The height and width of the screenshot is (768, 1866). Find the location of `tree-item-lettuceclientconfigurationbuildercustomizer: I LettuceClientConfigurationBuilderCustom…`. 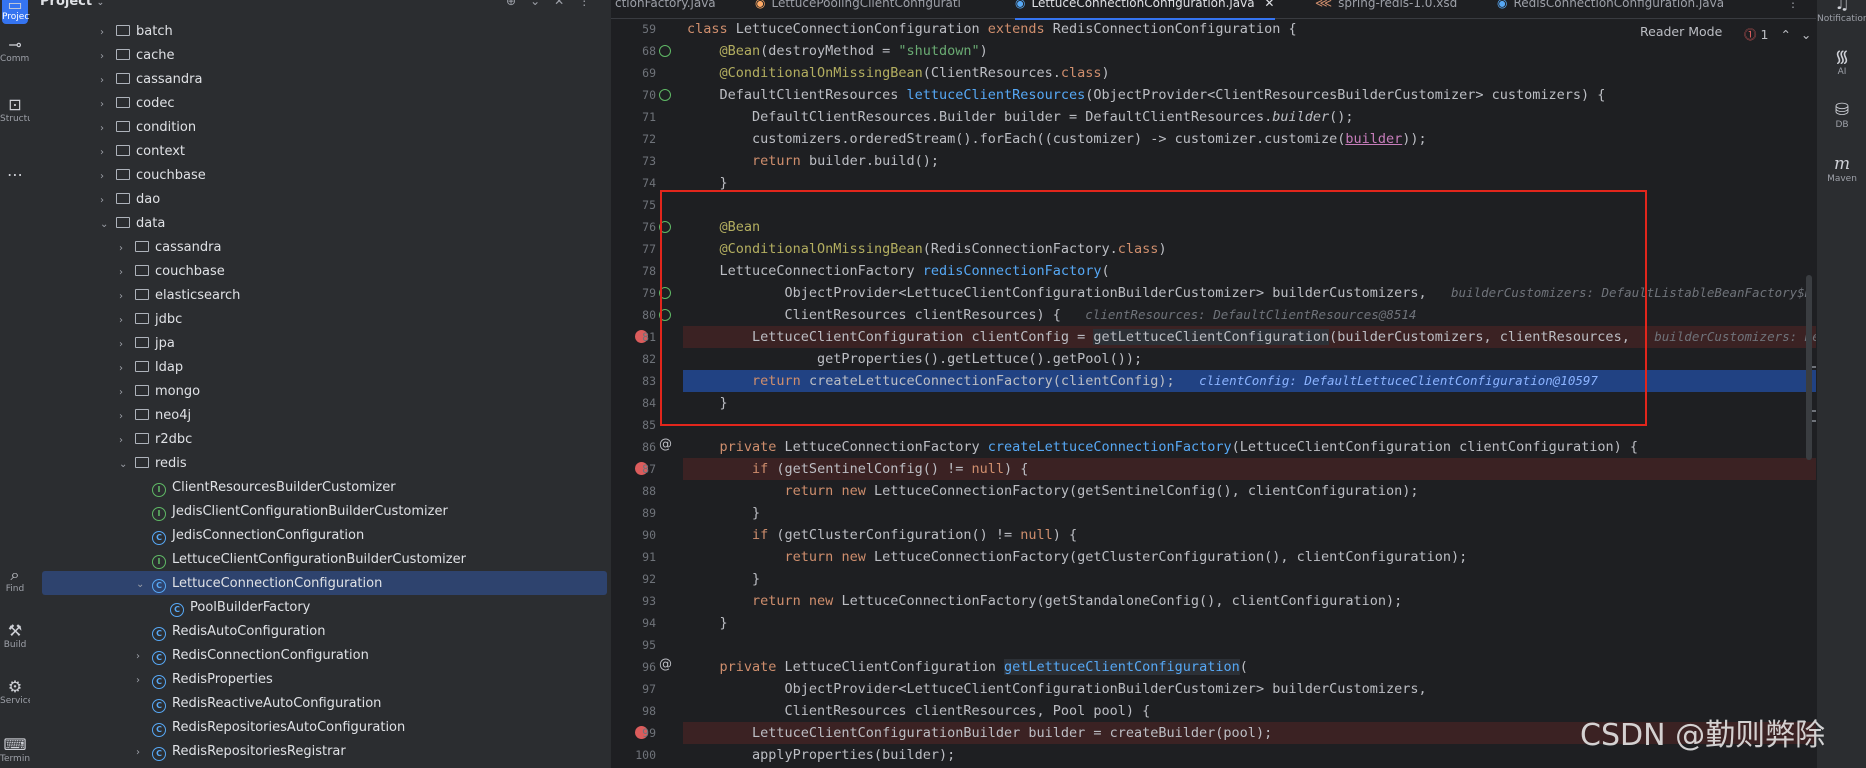

tree-item-lettuceclientconfigurationbuildercustomizer: I LettuceClientConfigurationBuilderCustom… is located at coordinates (301, 560).